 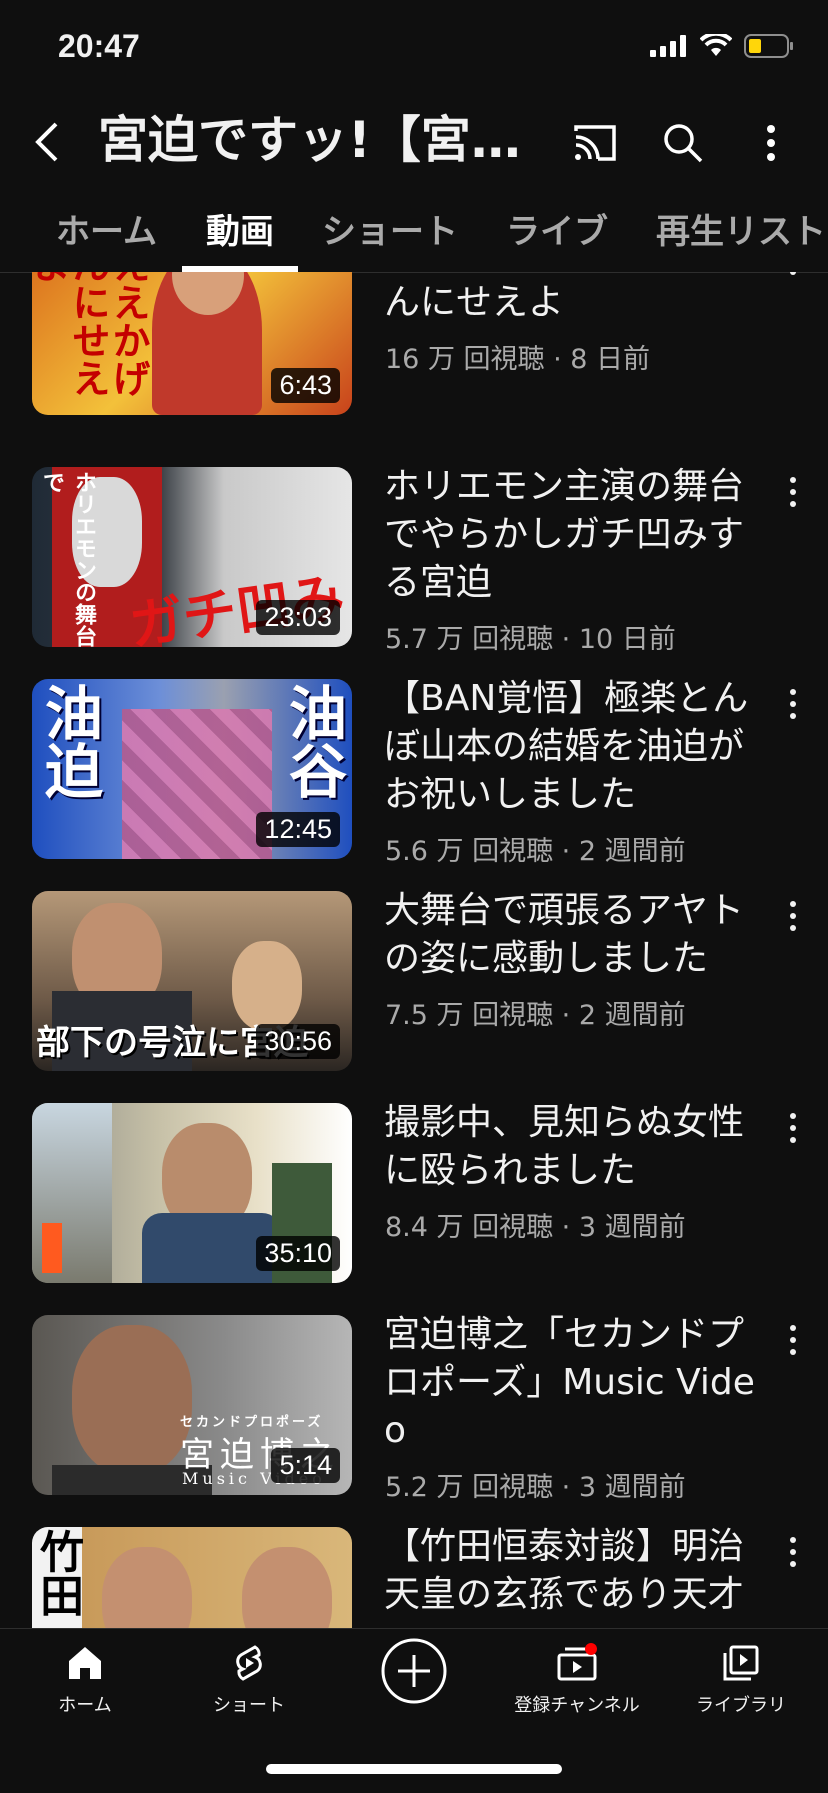 I want to click on search-button, so click(x=683, y=143).